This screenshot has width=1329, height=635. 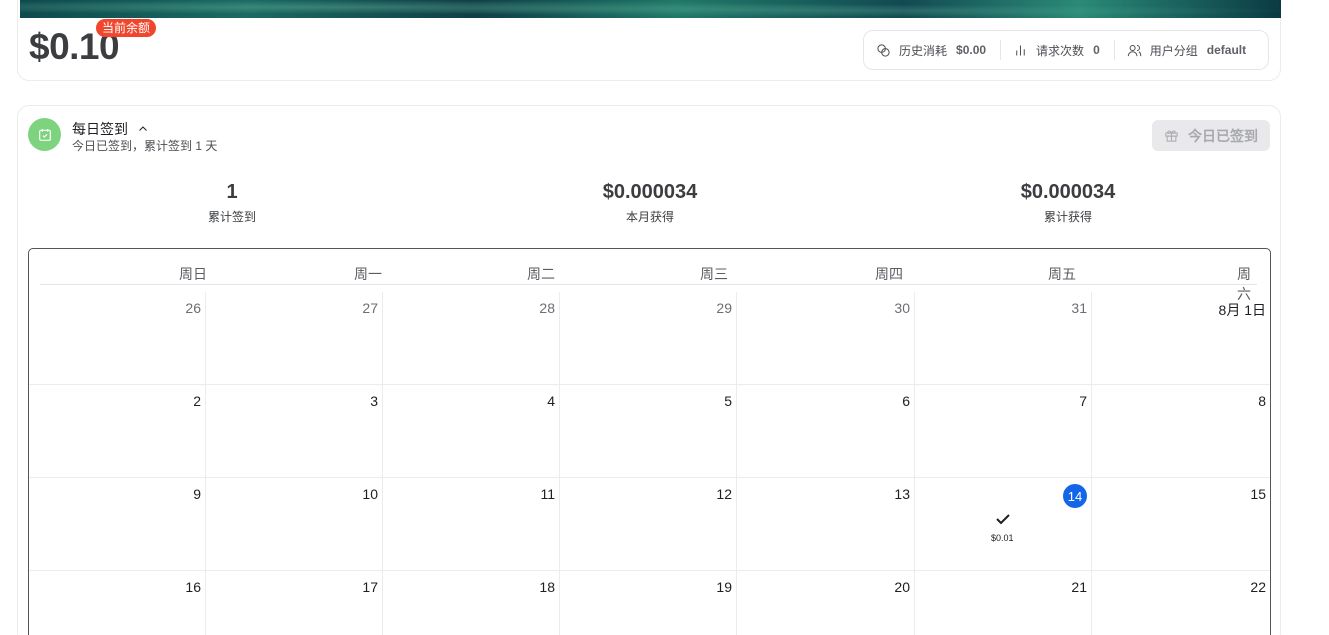 I want to click on calendar-day-cell: 16, so click(x=117, y=603).